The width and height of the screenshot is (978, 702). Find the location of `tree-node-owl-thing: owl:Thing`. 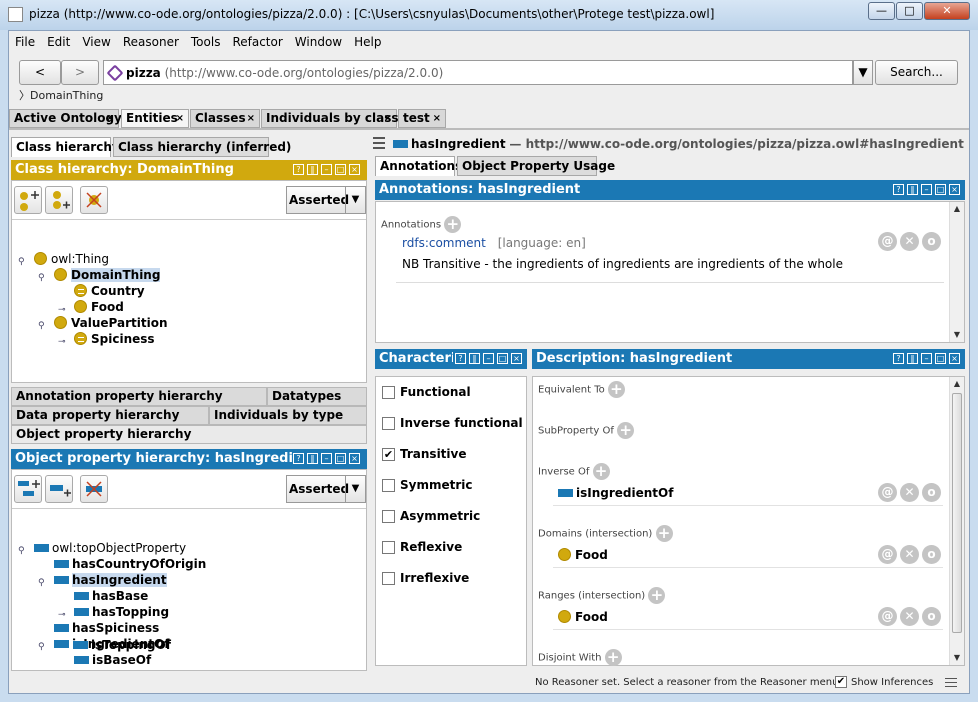

tree-node-owl-thing: owl:Thing is located at coordinates (71, 259).